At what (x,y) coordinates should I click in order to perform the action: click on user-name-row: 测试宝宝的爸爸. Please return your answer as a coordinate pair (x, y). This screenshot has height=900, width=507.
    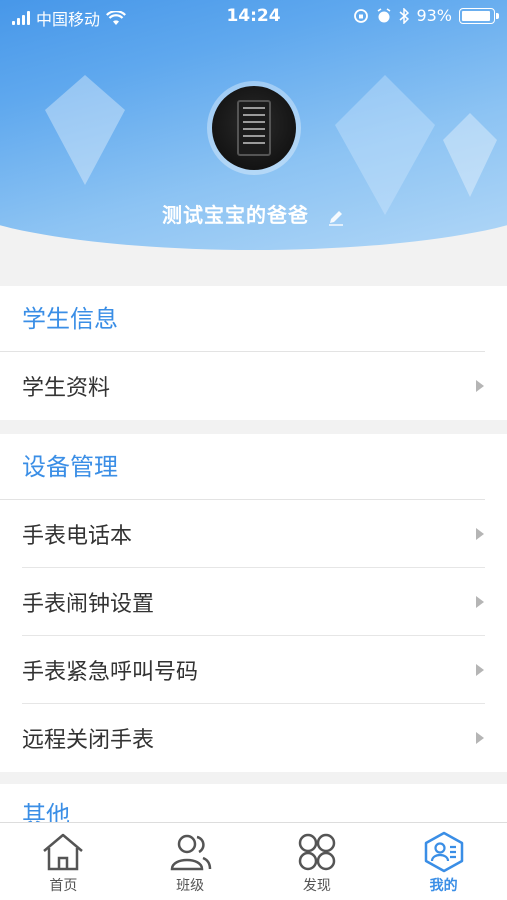
    Looking at the image, I should click on (253, 213).